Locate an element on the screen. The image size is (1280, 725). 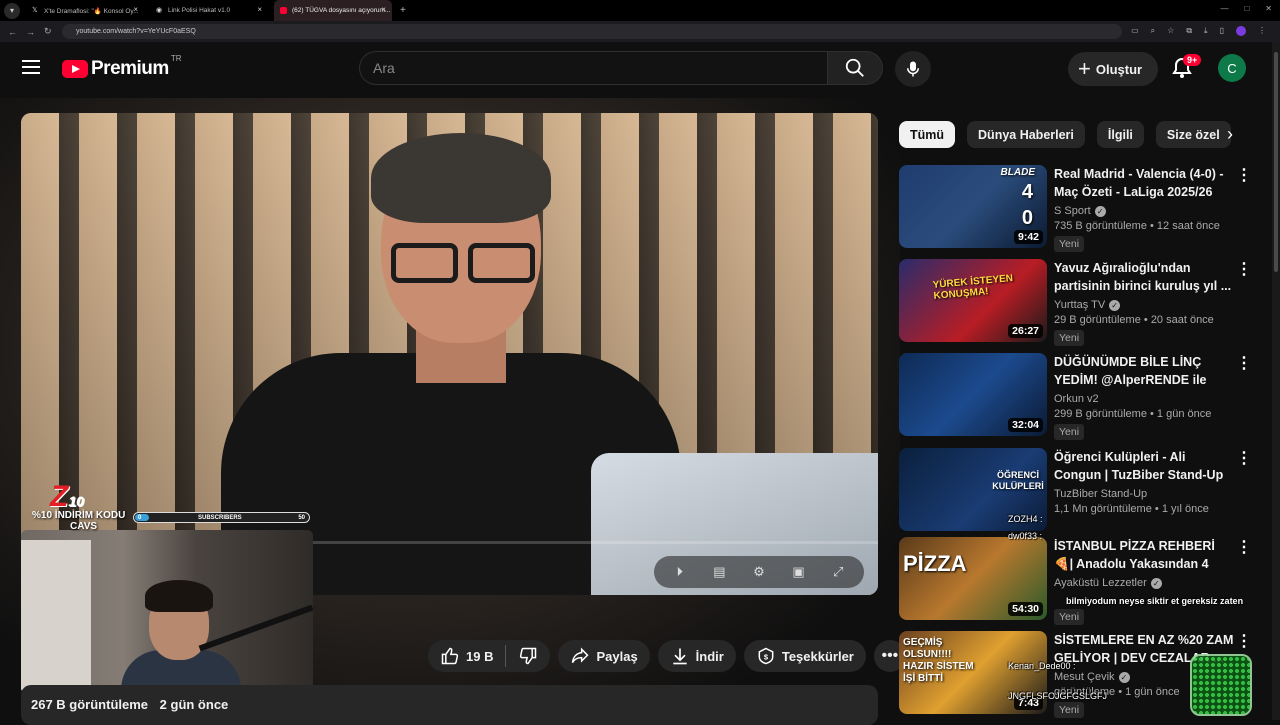
page-scrollbar is located at coordinates (1276, 381).